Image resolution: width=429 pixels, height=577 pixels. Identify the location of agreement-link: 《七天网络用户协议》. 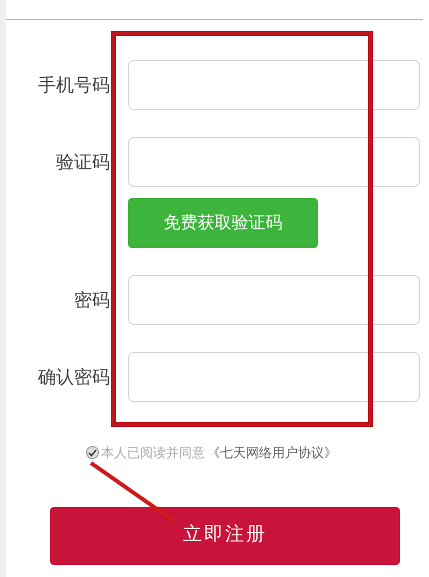
(272, 452).